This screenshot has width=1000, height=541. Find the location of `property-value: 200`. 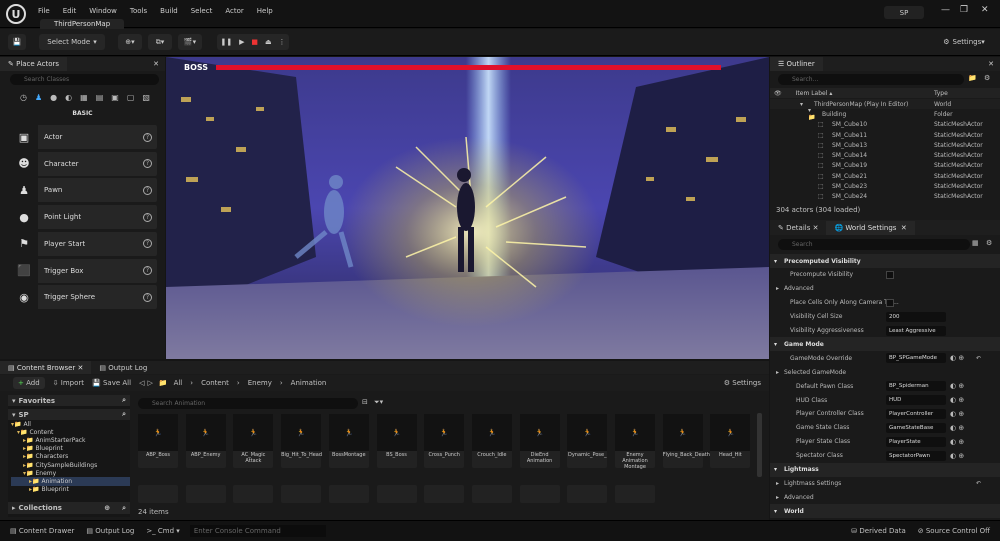

property-value: 200 is located at coordinates (916, 316).